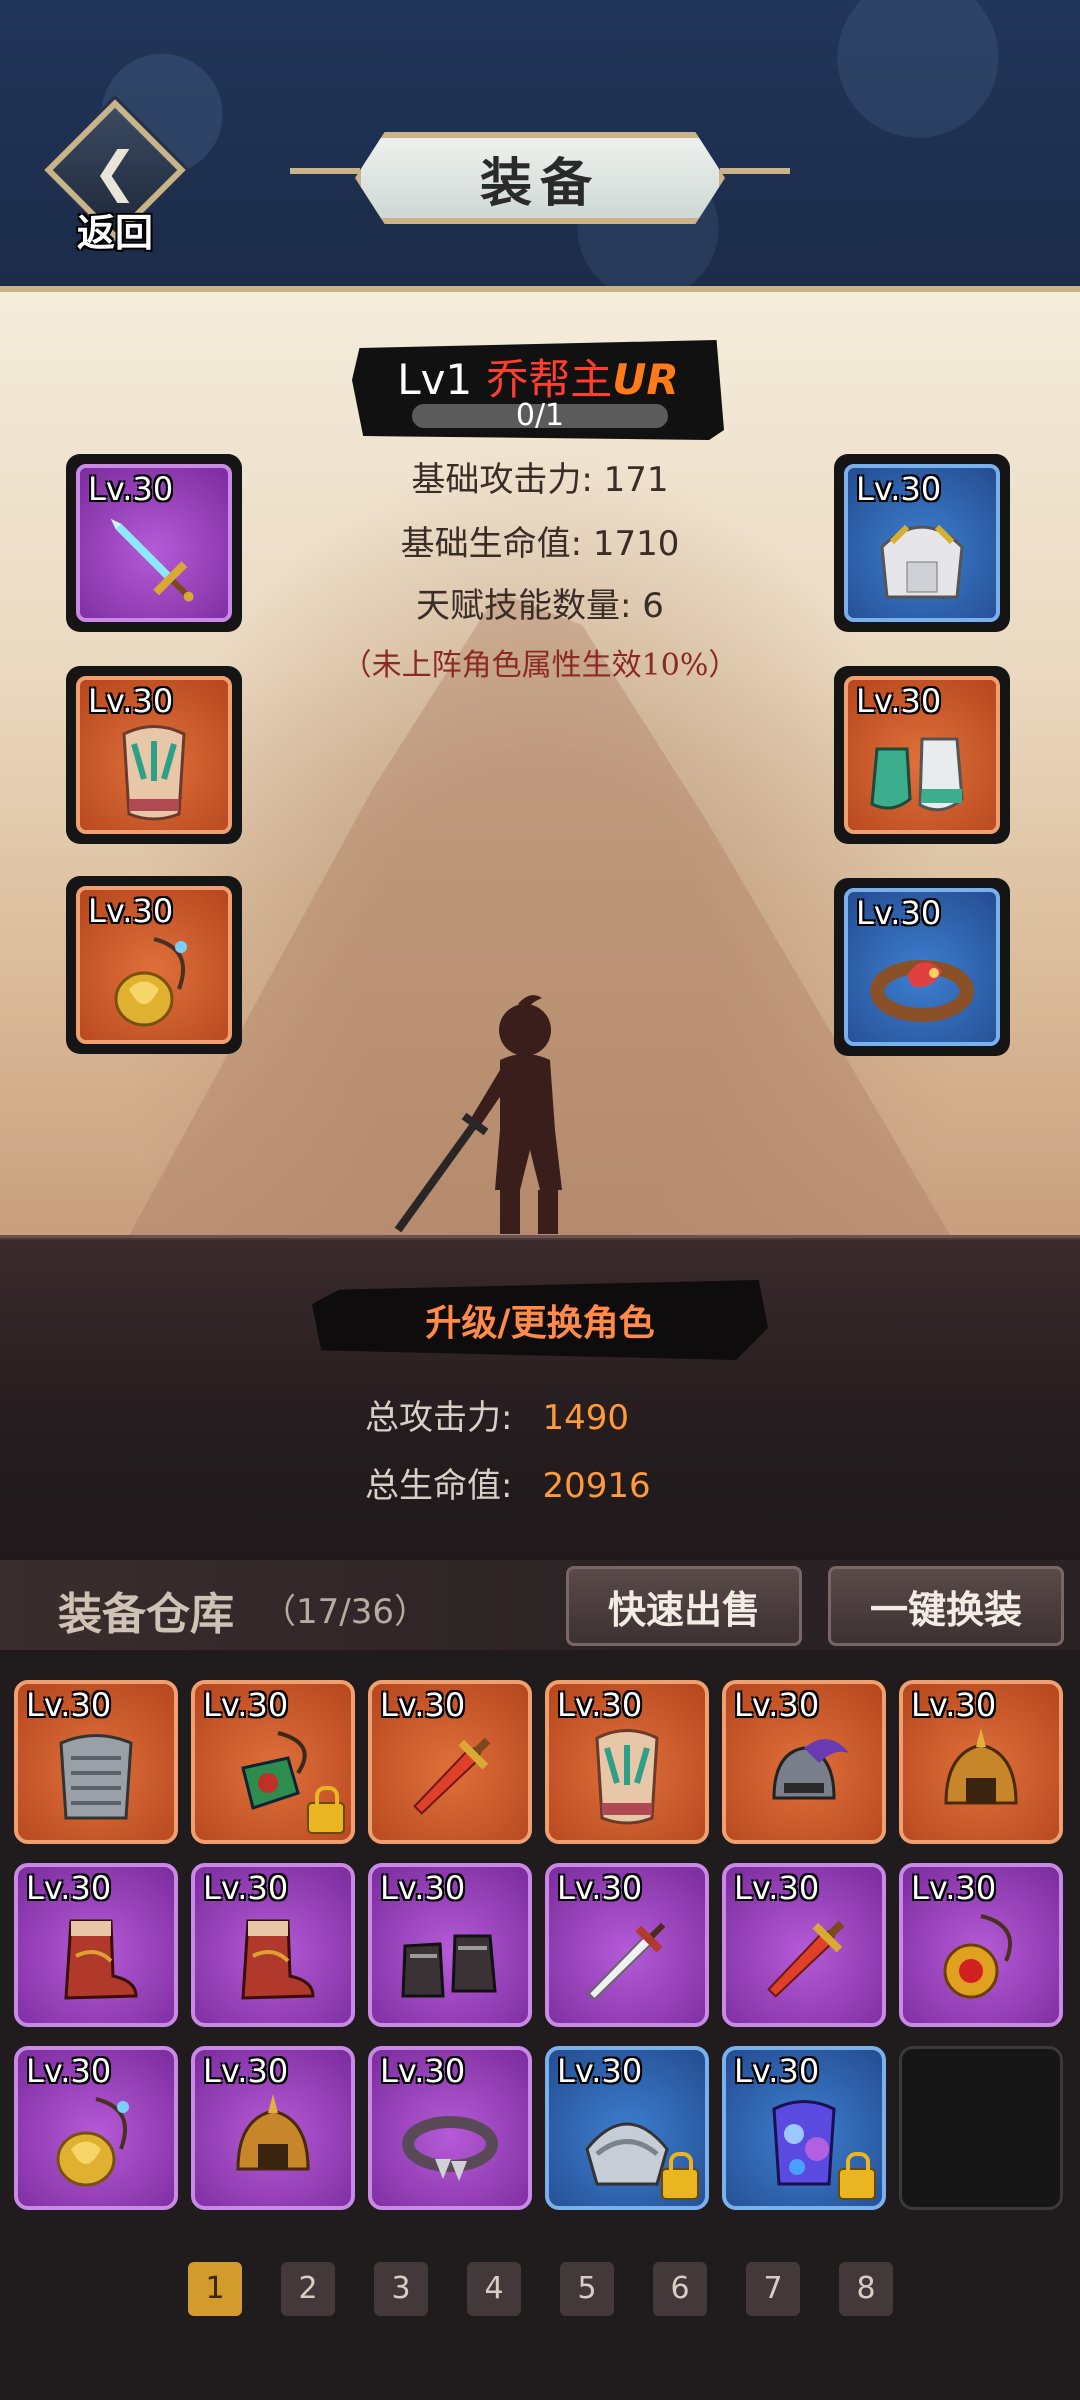 The width and height of the screenshot is (1080, 2400). What do you see at coordinates (401, 2289) in the screenshot?
I see `page-button: 3` at bounding box center [401, 2289].